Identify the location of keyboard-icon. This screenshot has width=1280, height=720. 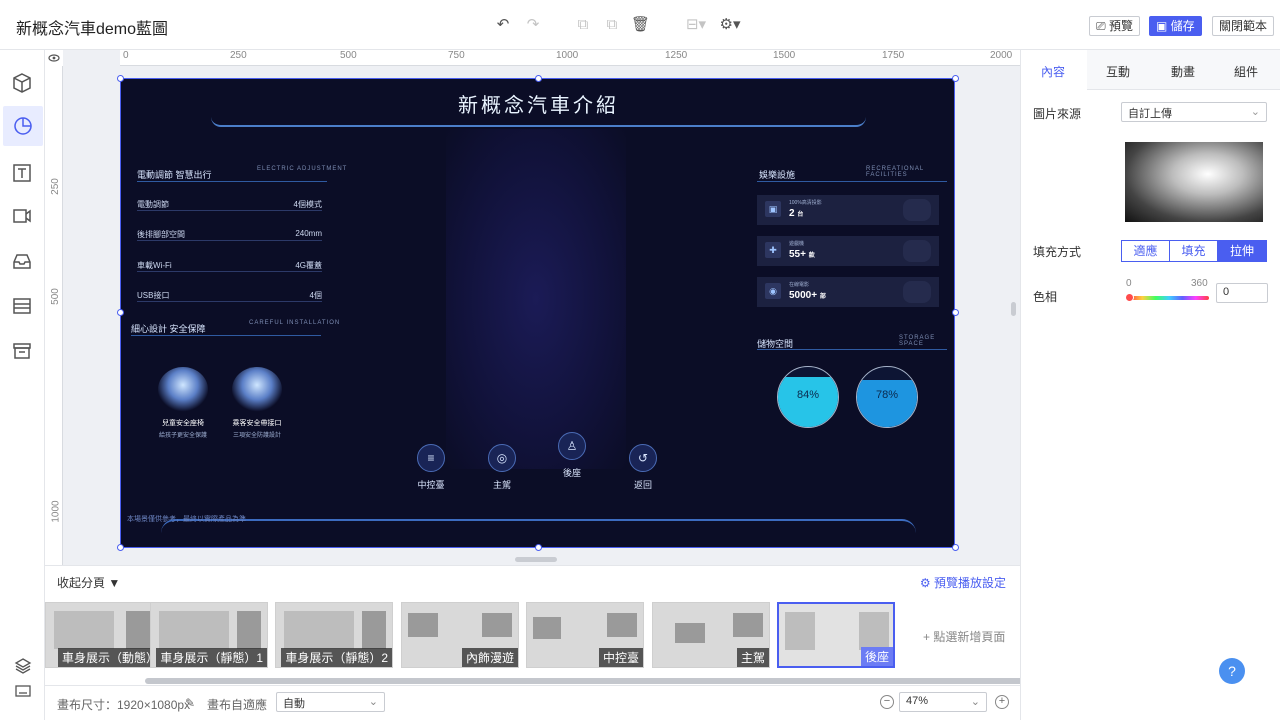
(23, 691).